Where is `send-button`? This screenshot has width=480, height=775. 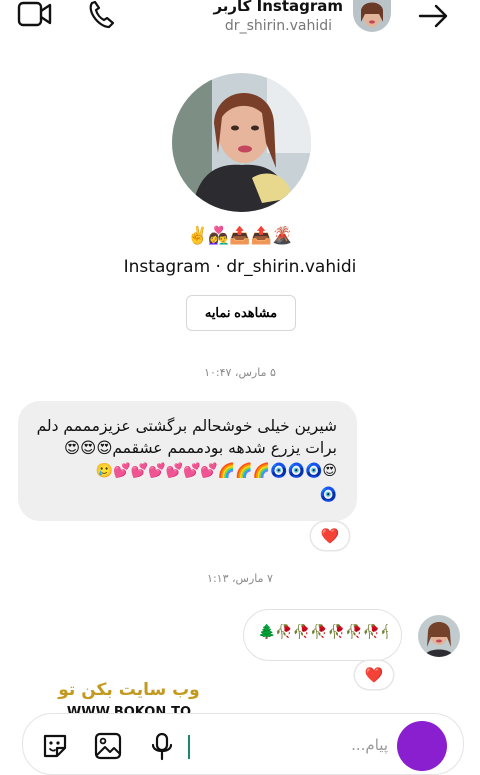
send-button is located at coordinates (422, 746).